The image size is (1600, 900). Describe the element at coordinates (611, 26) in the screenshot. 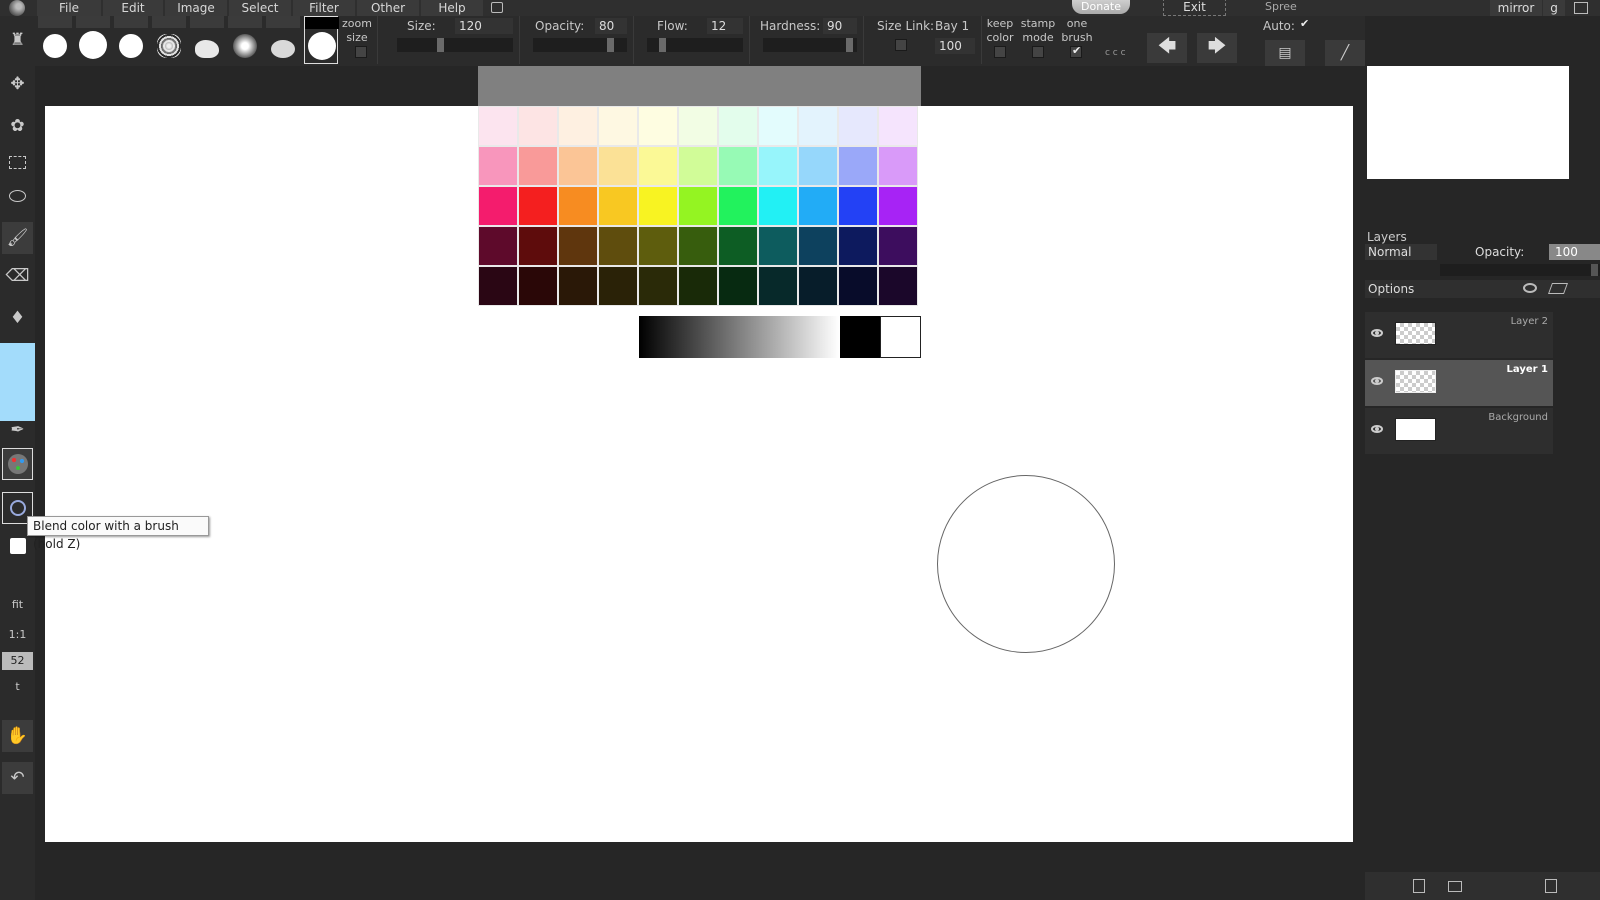

I see `opacity-input: 80` at that location.